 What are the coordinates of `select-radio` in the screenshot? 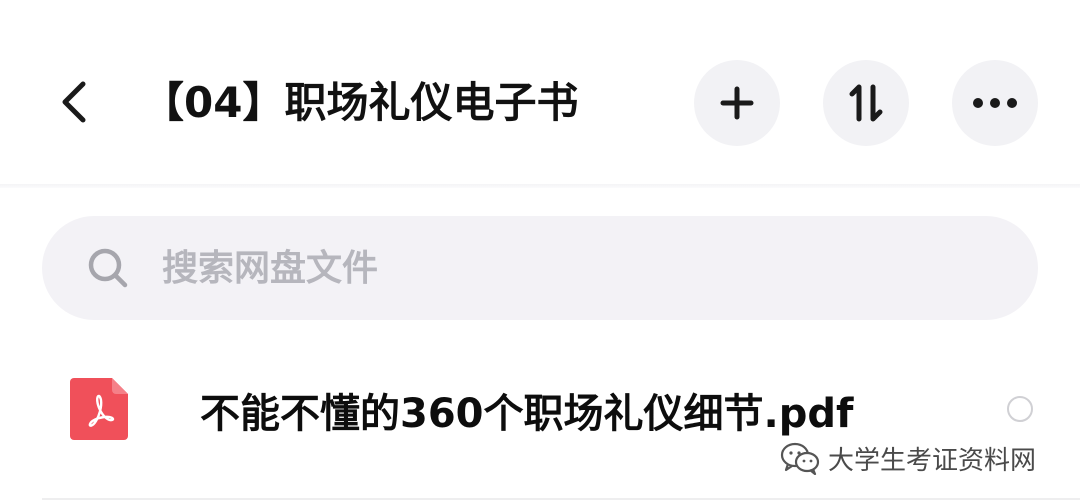 It's located at (1020, 409).